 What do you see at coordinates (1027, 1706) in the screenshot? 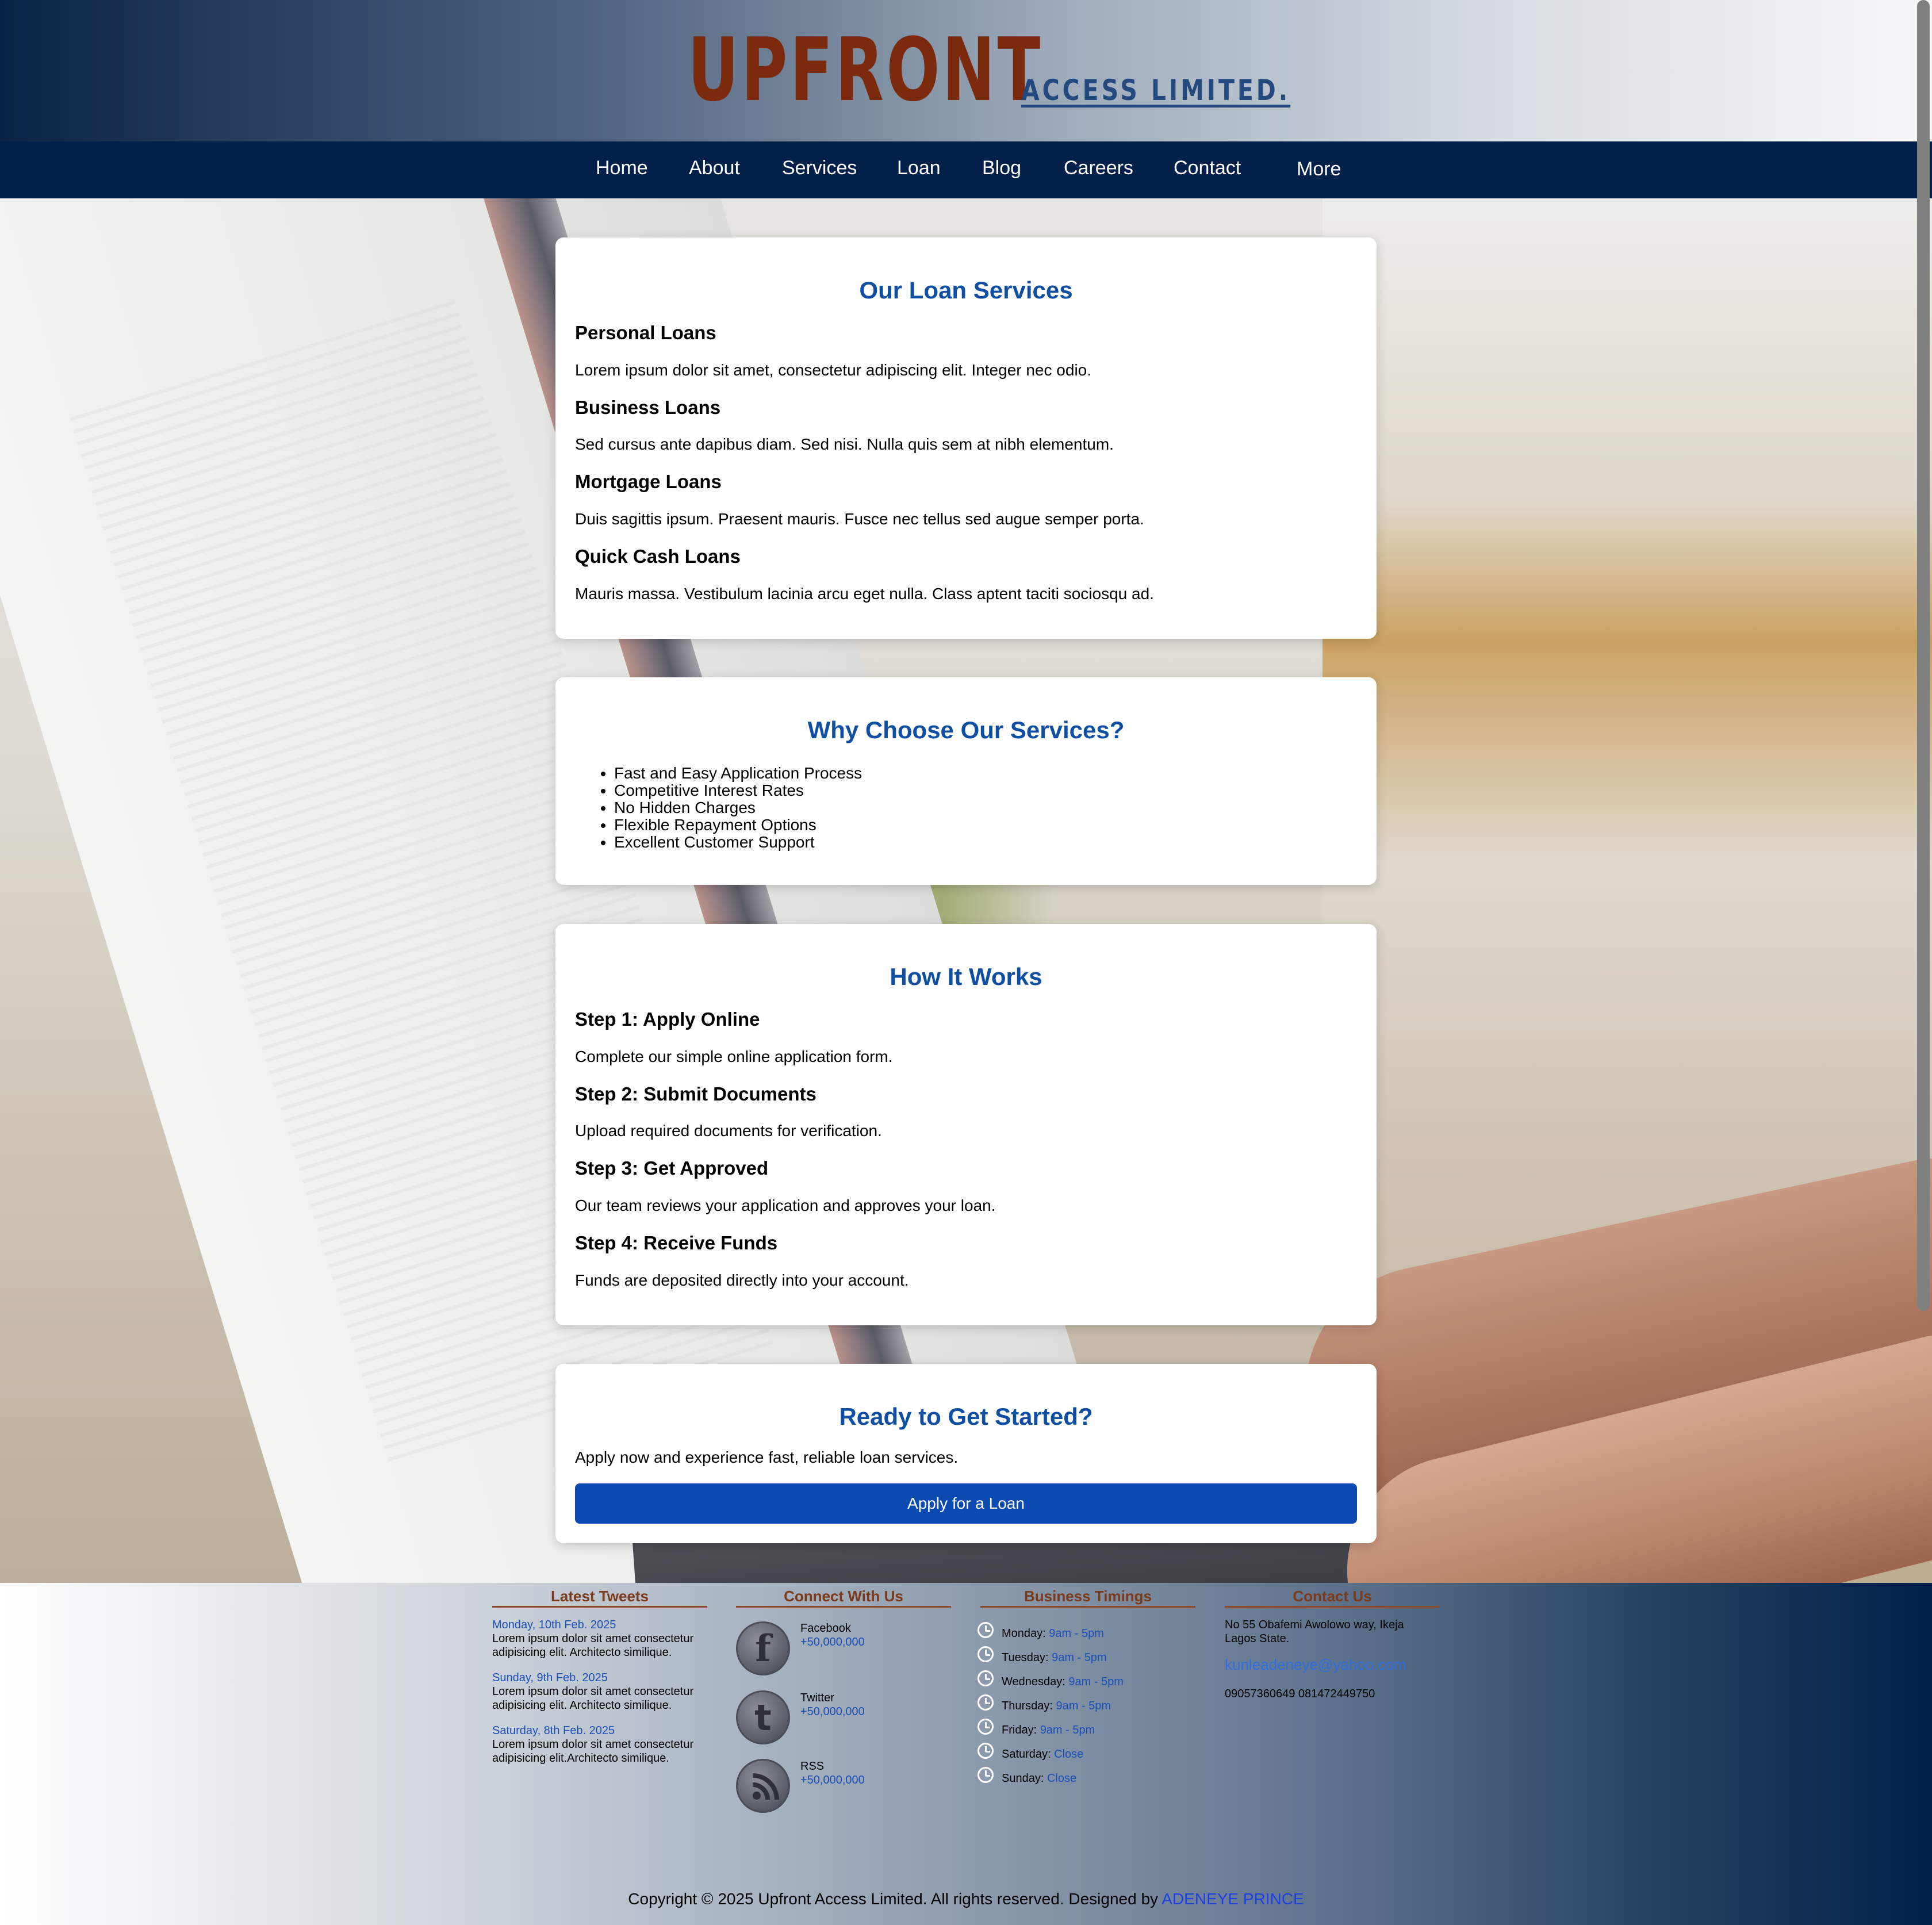
I see `day-label: Thursday:` at bounding box center [1027, 1706].